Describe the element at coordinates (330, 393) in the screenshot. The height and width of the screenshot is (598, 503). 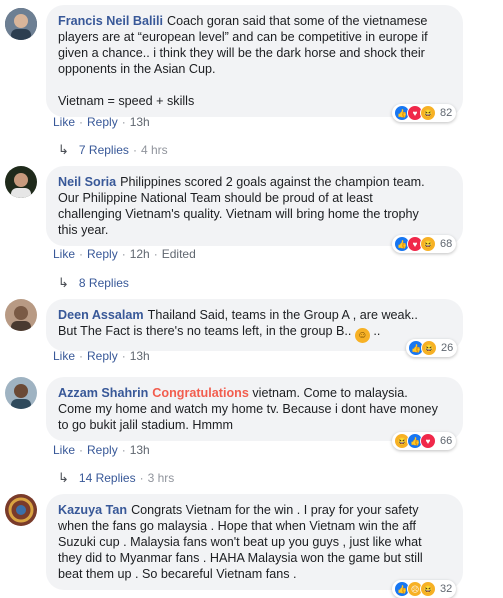
I see `comment-text: vietnam. Come to malaysia.` at that location.